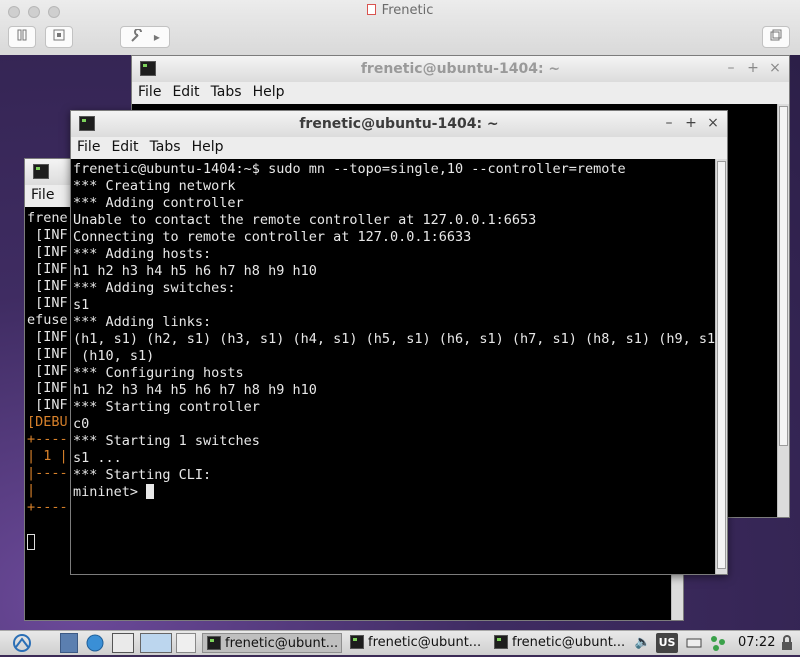 This screenshot has height=657, width=800. What do you see at coordinates (156, 37) in the screenshot?
I see `chevron-right-icon: ▸` at bounding box center [156, 37].